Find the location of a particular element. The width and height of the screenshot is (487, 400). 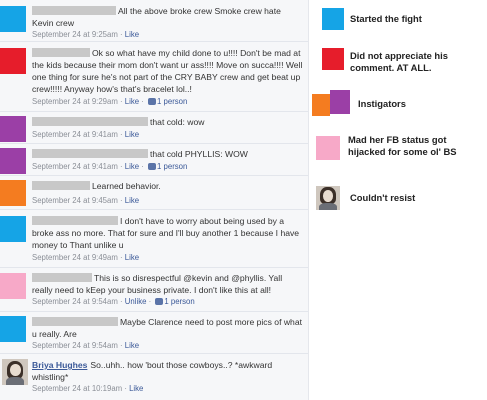

comment-meta: September 24 at 10:19am · Like is located at coordinates (88, 388).